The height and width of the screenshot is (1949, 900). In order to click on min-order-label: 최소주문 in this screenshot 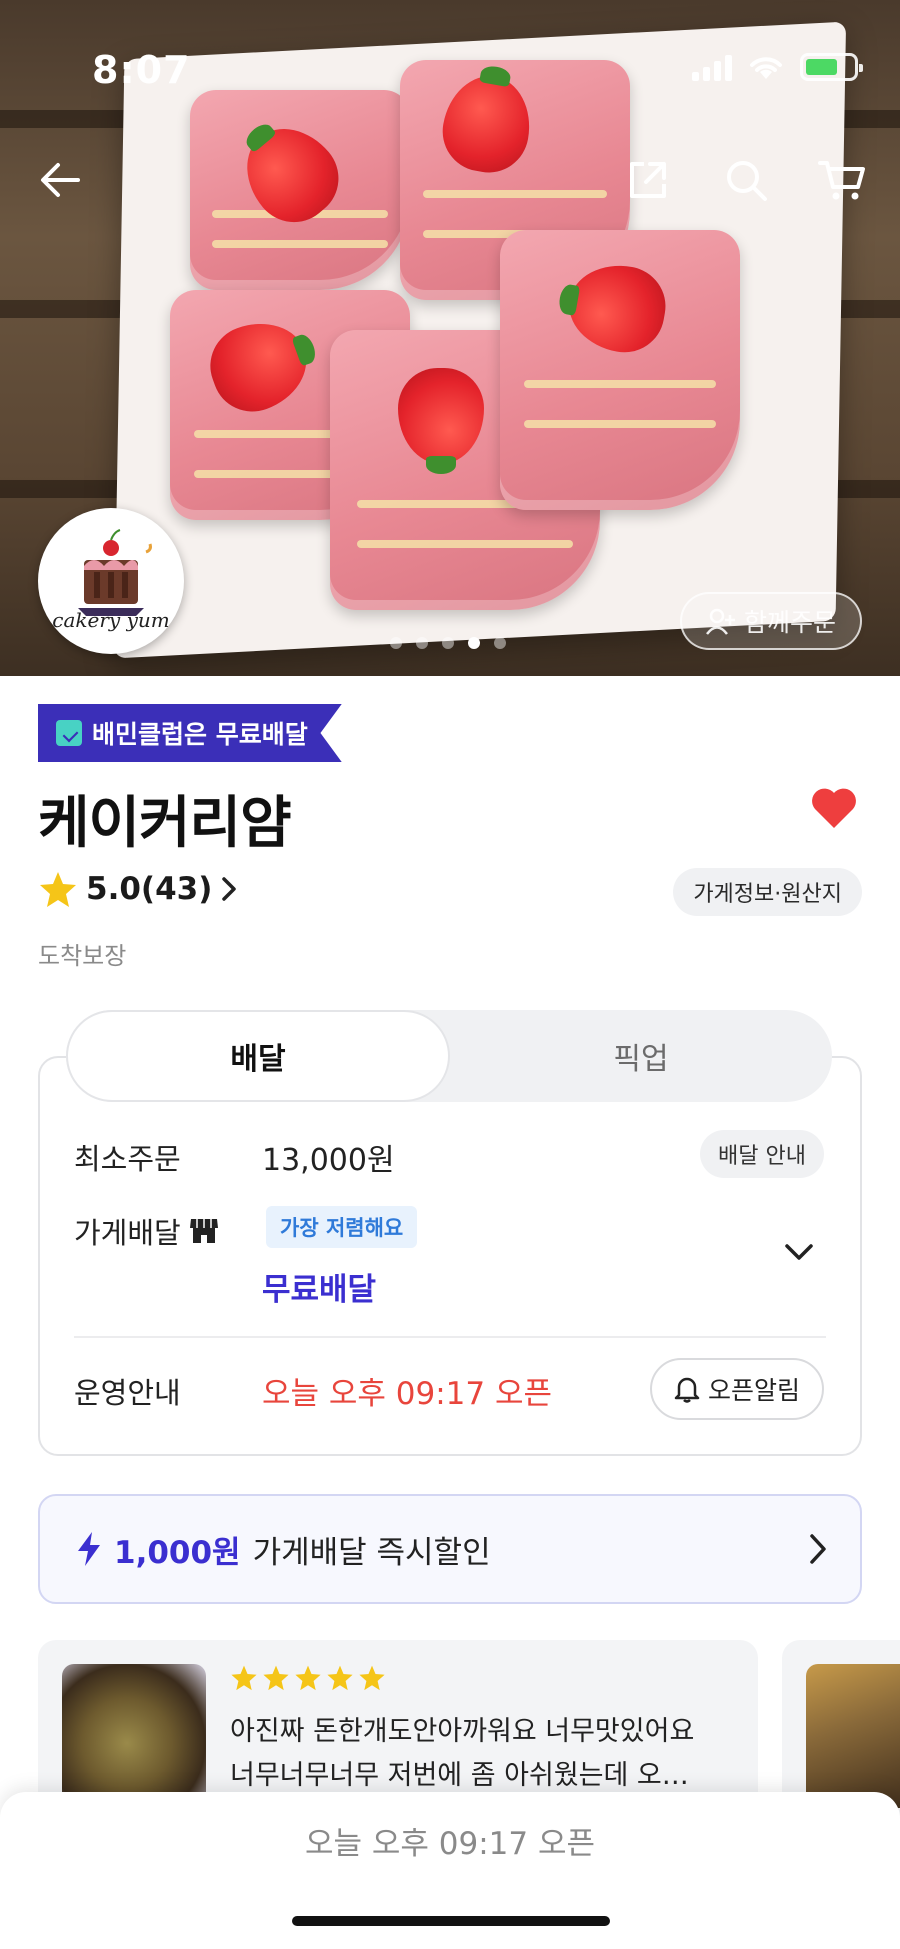, I will do `click(127, 1159)`.